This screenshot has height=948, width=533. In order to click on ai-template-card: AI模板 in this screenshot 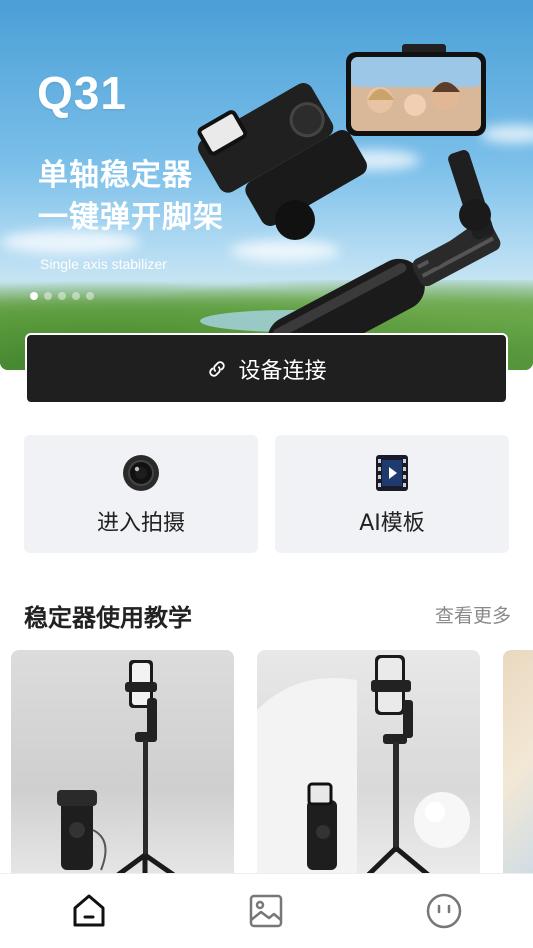, I will do `click(392, 494)`.